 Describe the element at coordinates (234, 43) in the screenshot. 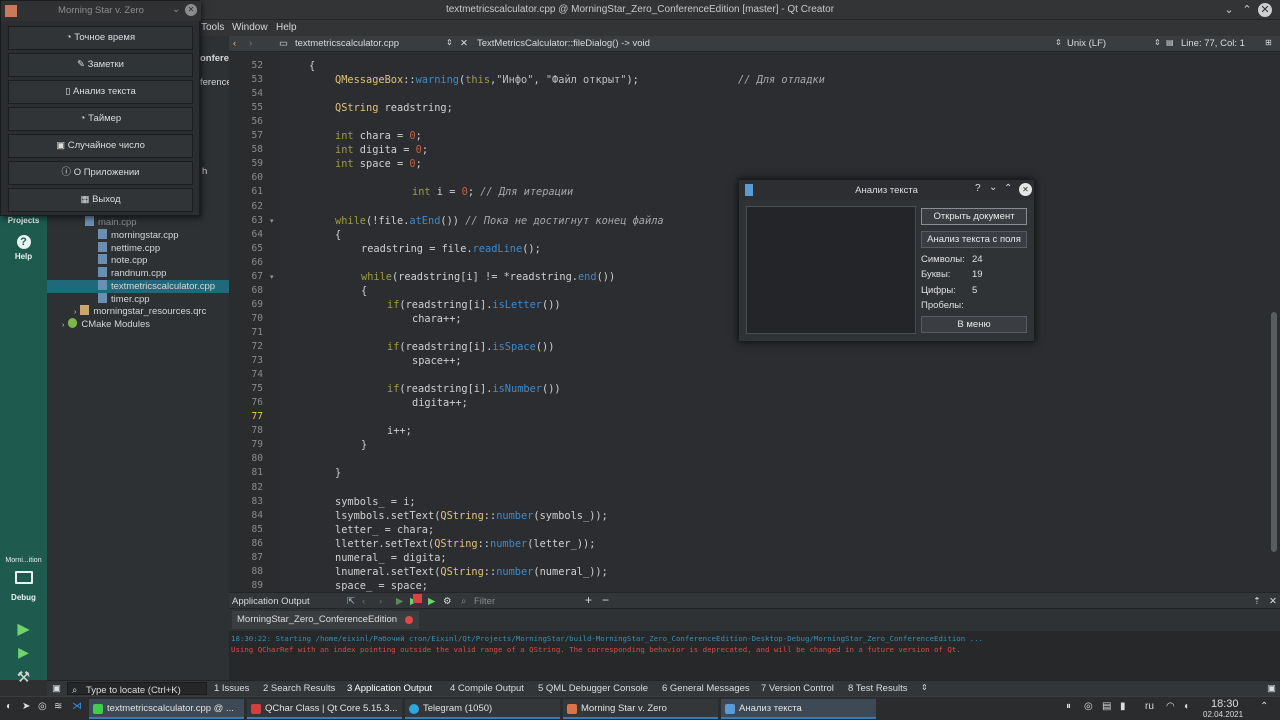

I see `back-arrow-icon: ‹` at that location.